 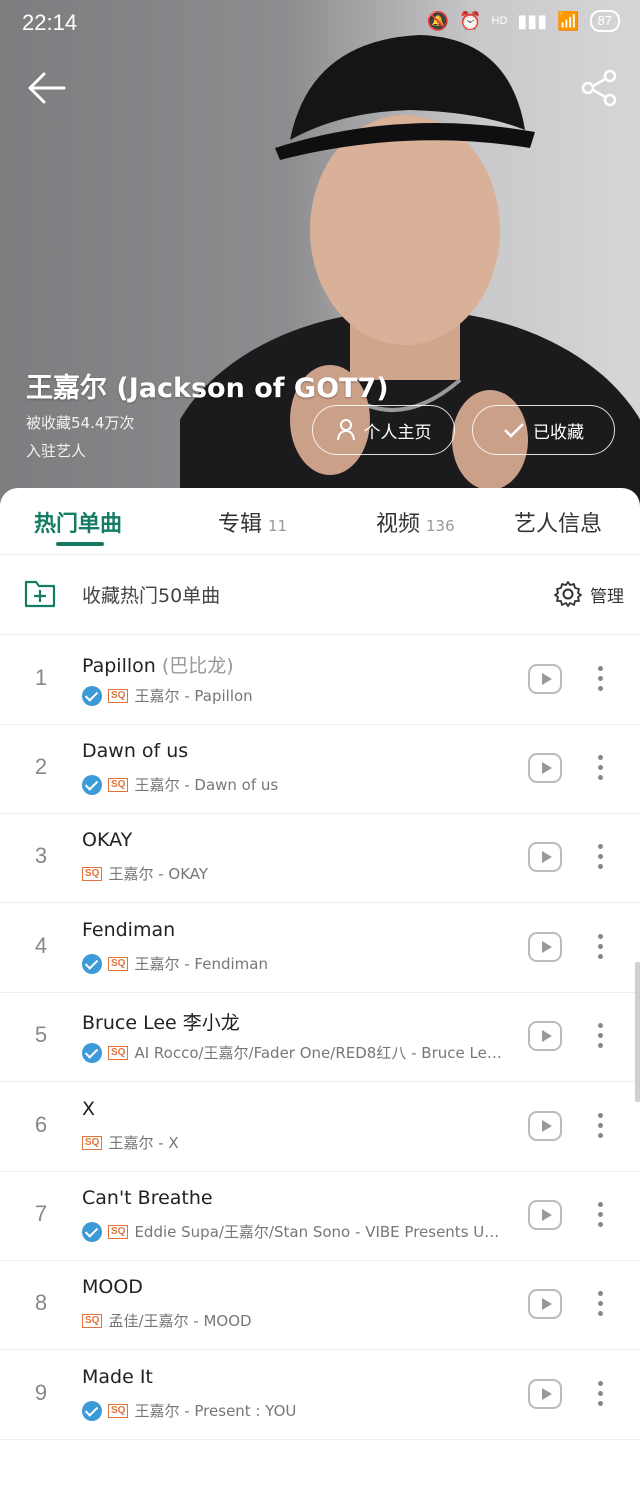 What do you see at coordinates (320, 521) in the screenshot?
I see `tab-bar: 热门单曲 专辑 11 视频 136 艺人信息` at bounding box center [320, 521].